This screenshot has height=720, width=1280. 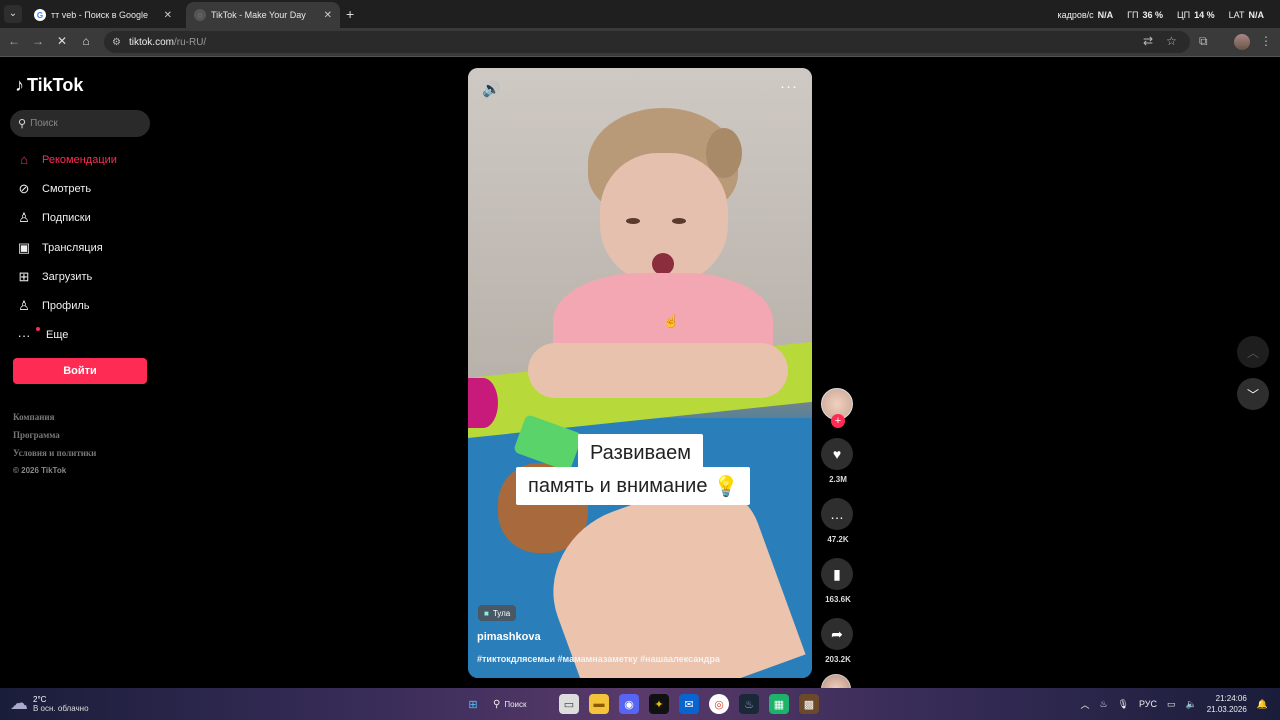 I want to click on sidebar-item-label: Смотреть, so click(x=67, y=188).